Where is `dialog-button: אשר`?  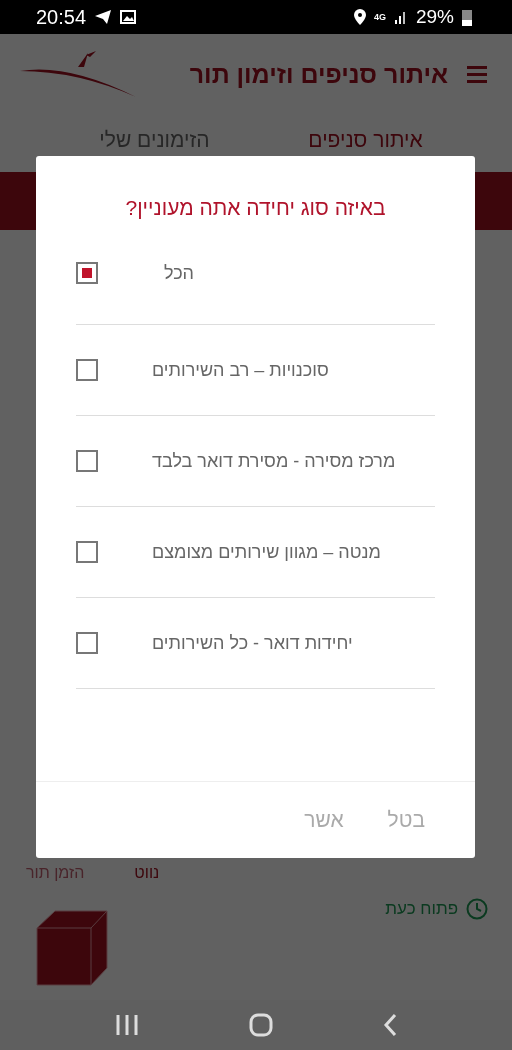
dialog-button: אשר is located at coordinates (324, 820).